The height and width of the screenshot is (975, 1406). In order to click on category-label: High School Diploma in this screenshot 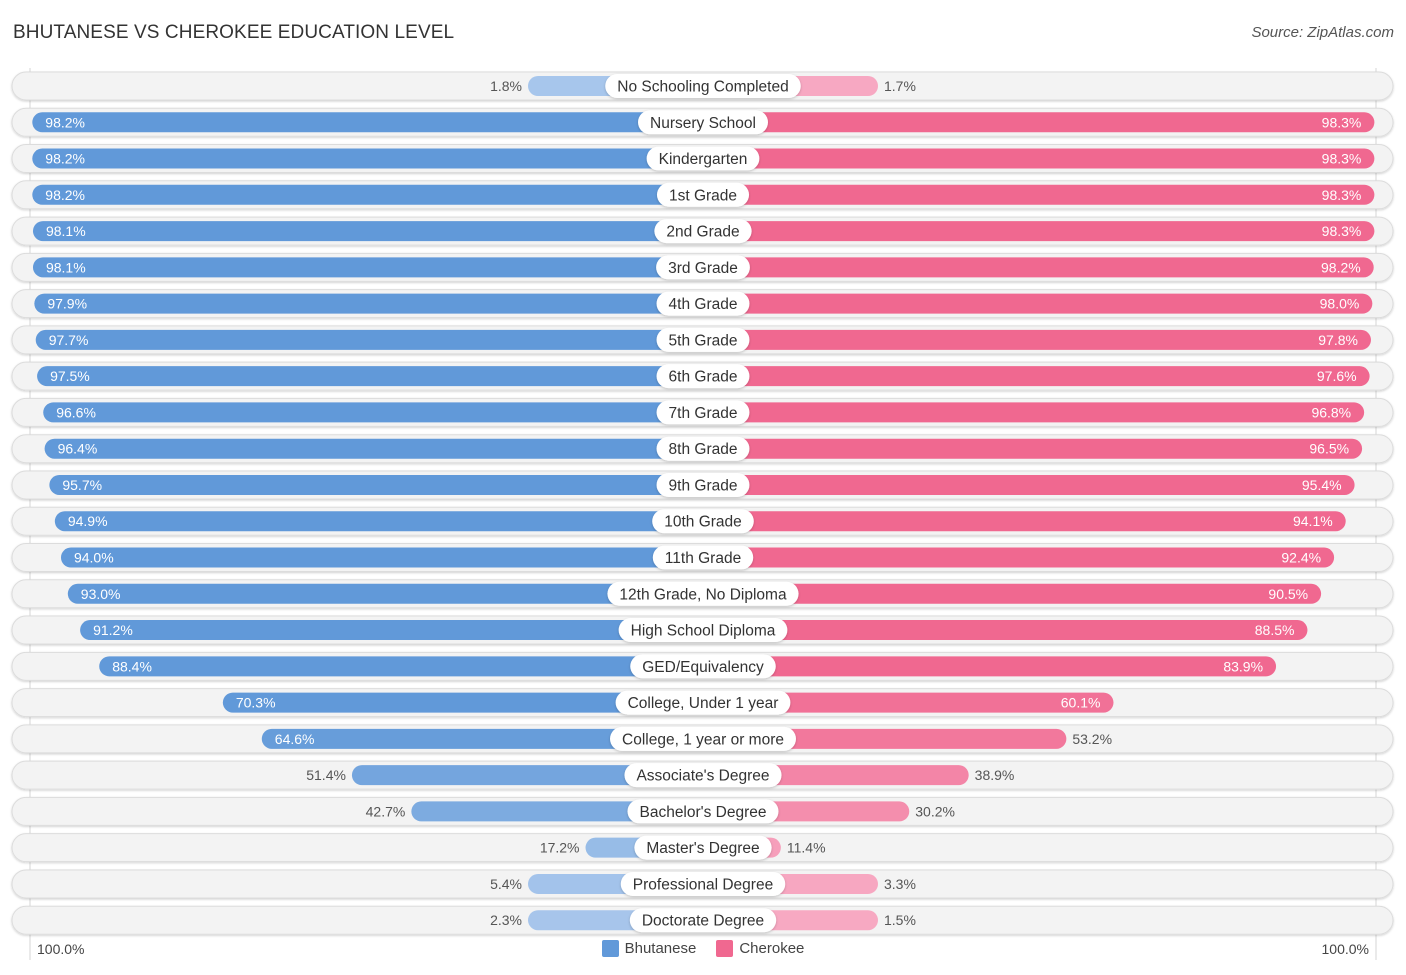, I will do `click(703, 631)`.